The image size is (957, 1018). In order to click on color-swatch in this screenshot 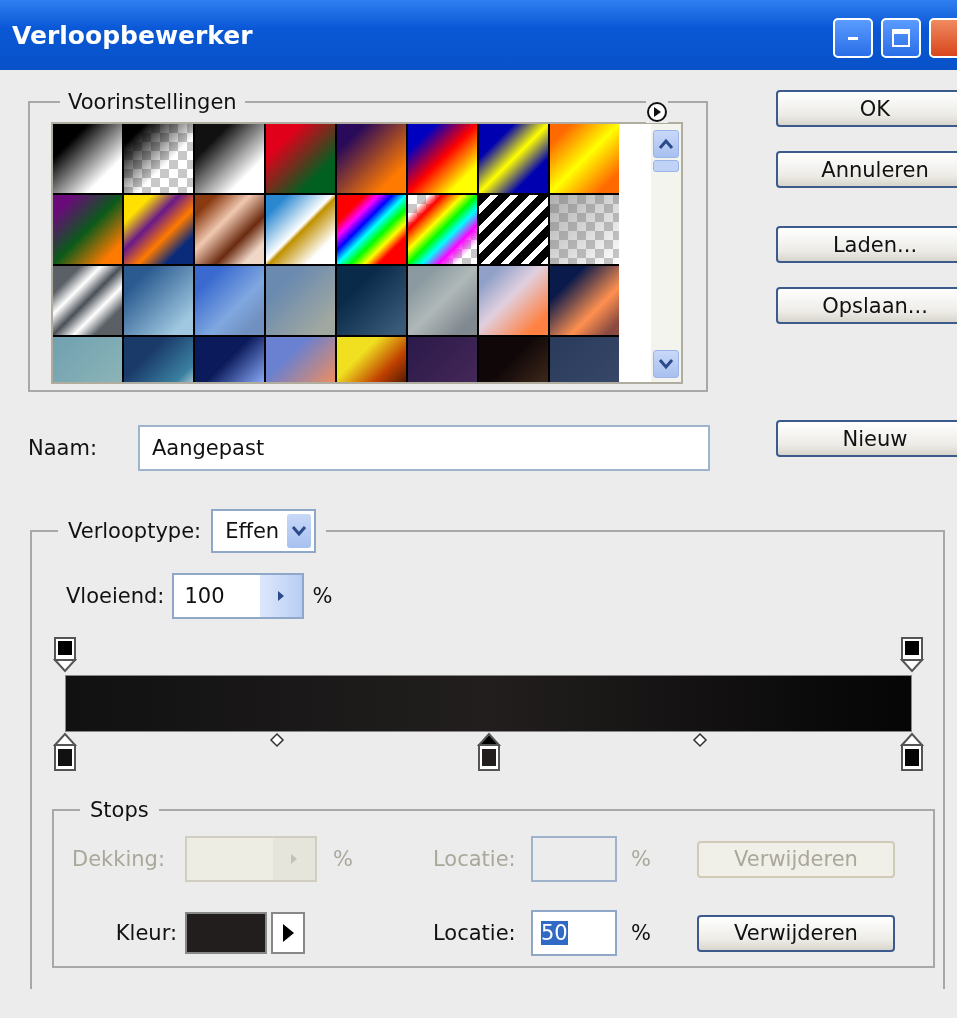, I will do `click(226, 933)`.